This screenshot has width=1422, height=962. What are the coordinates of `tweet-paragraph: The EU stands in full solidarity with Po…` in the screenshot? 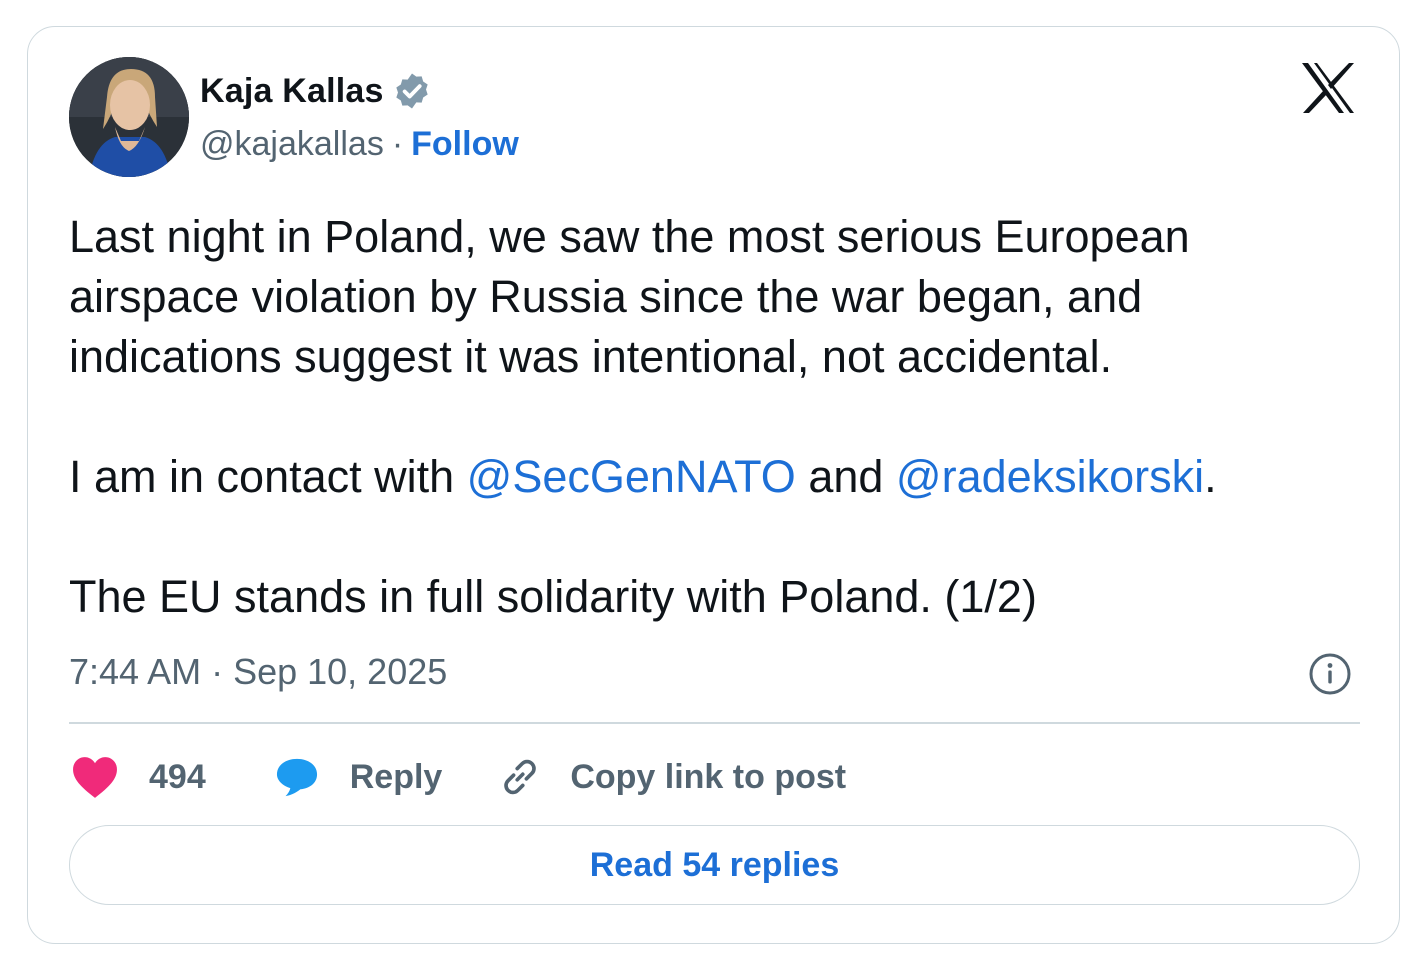 It's located at (553, 596).